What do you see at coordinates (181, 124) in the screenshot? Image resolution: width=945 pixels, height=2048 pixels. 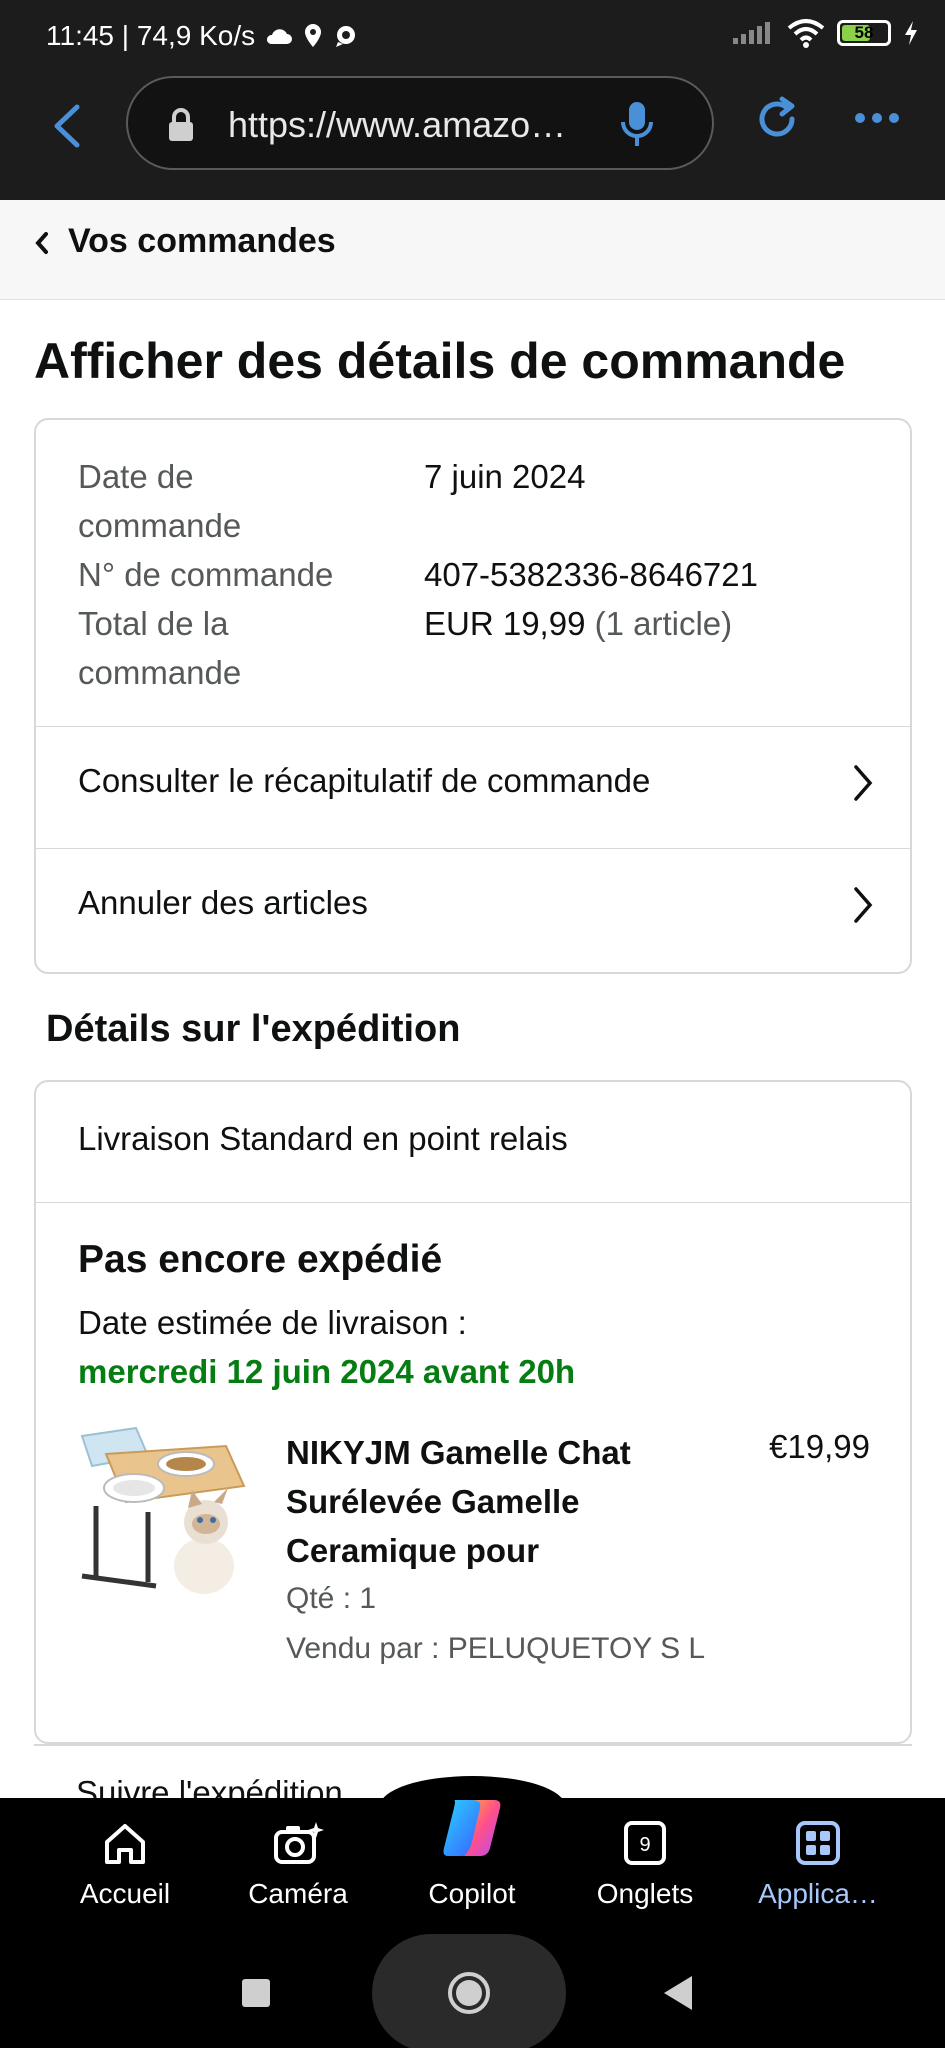 I see `lock-icon` at bounding box center [181, 124].